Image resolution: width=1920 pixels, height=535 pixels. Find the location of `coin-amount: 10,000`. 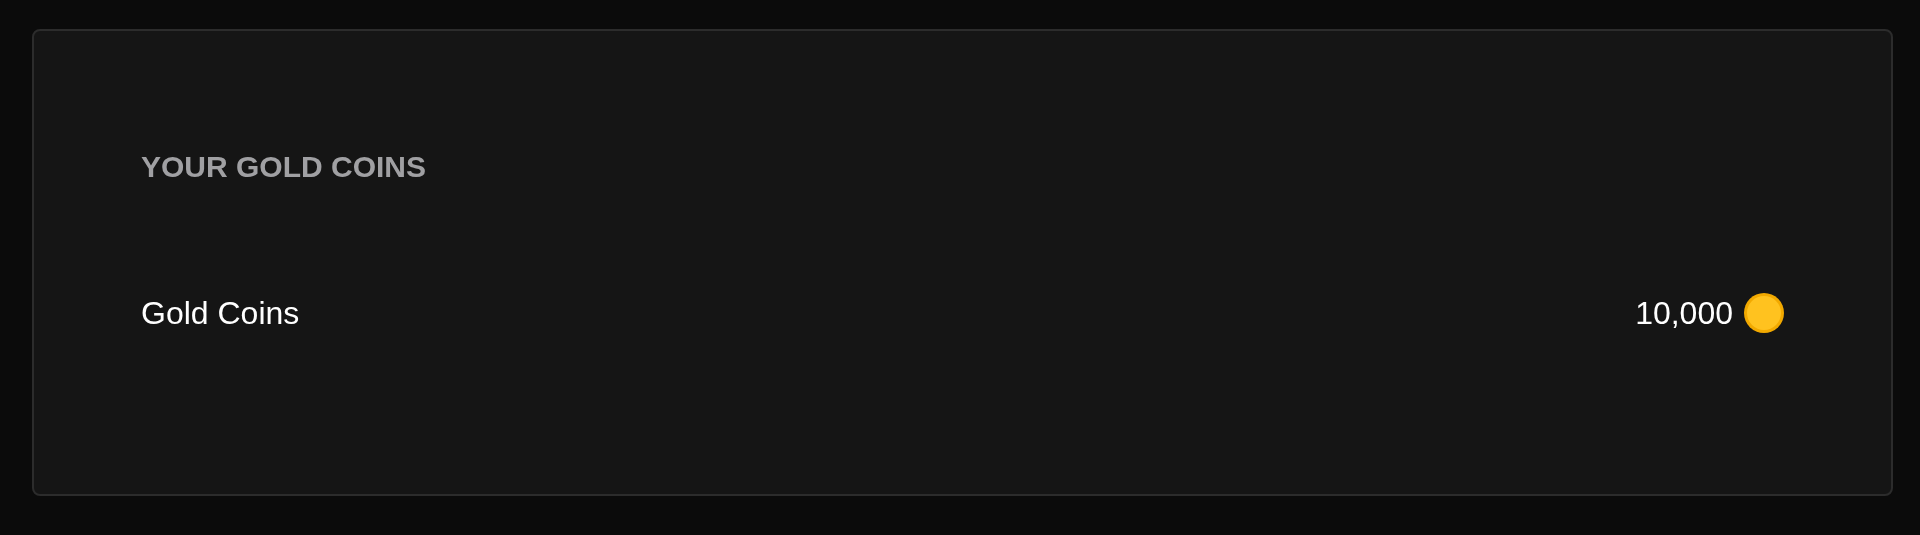

coin-amount: 10,000 is located at coordinates (1684, 313).